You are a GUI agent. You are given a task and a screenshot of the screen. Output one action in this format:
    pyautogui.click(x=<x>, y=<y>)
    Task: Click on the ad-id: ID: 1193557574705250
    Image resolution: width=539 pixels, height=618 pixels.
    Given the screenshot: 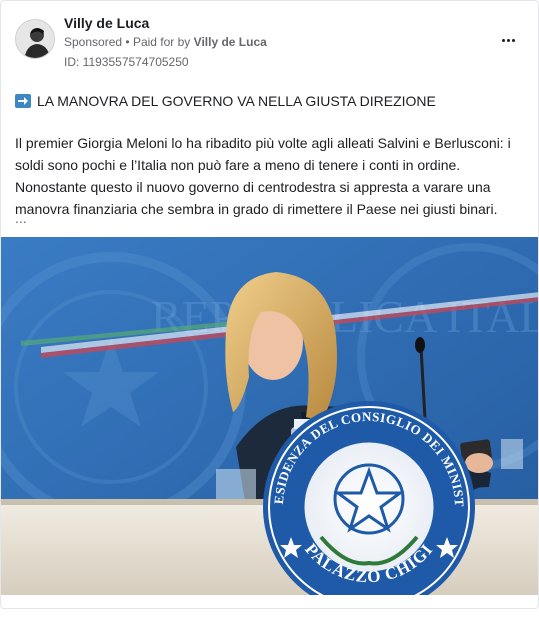 What is the action you would take?
    pyautogui.click(x=126, y=62)
    